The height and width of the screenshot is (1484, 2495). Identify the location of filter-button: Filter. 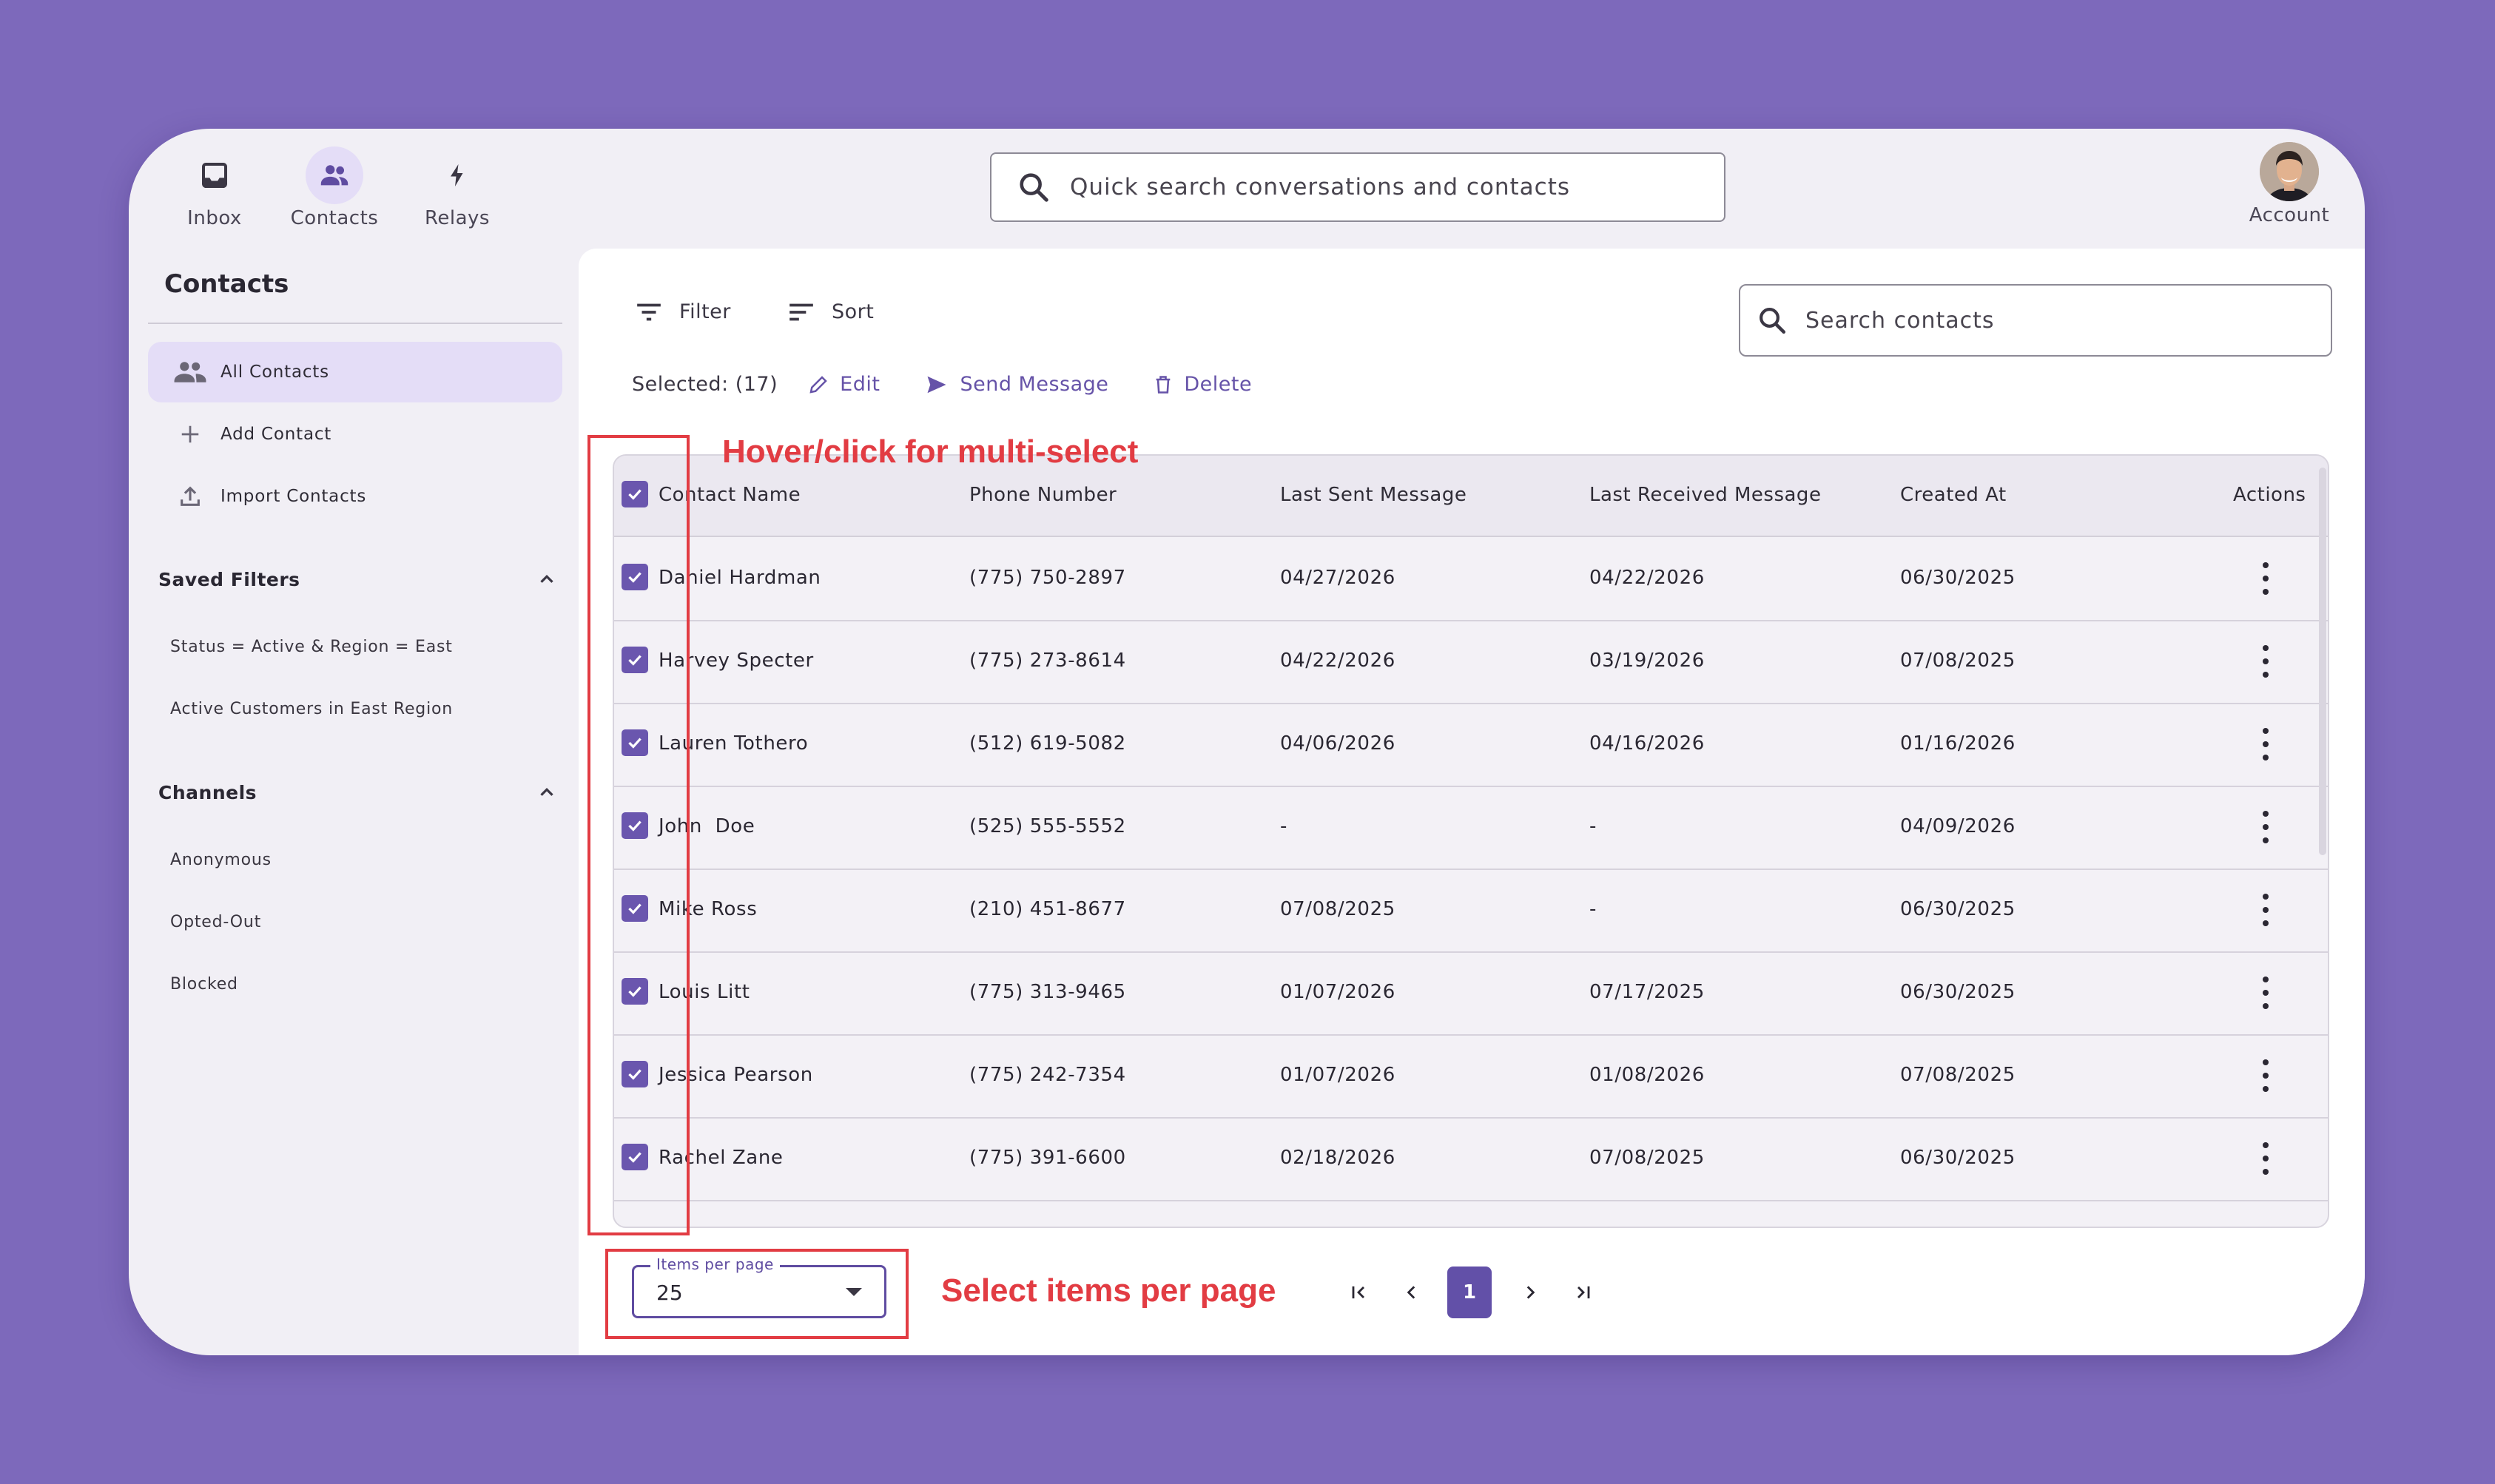
(683, 311).